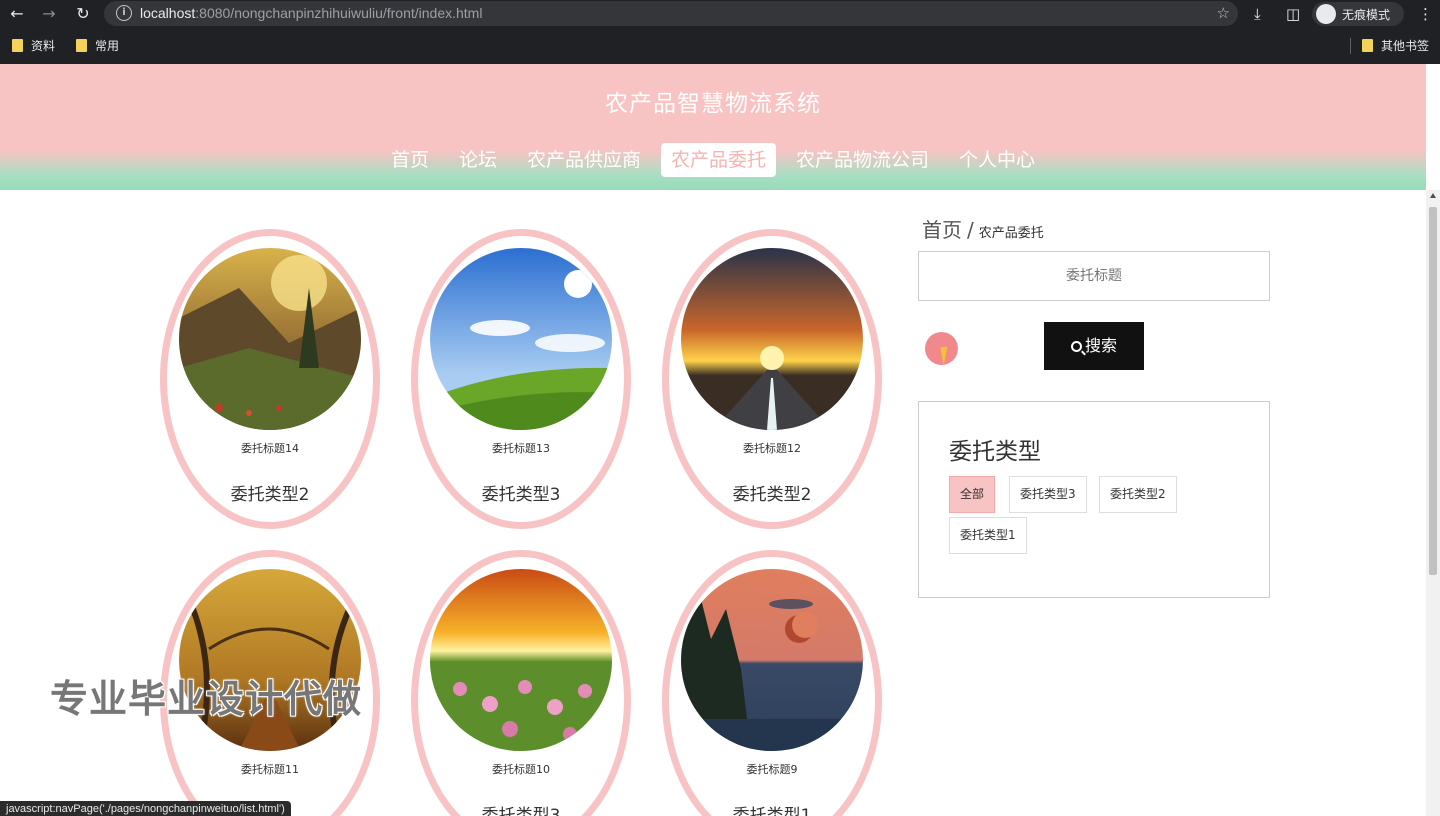  Describe the element at coordinates (521, 769) in the screenshot. I see `card-title: 委托标题10` at that location.